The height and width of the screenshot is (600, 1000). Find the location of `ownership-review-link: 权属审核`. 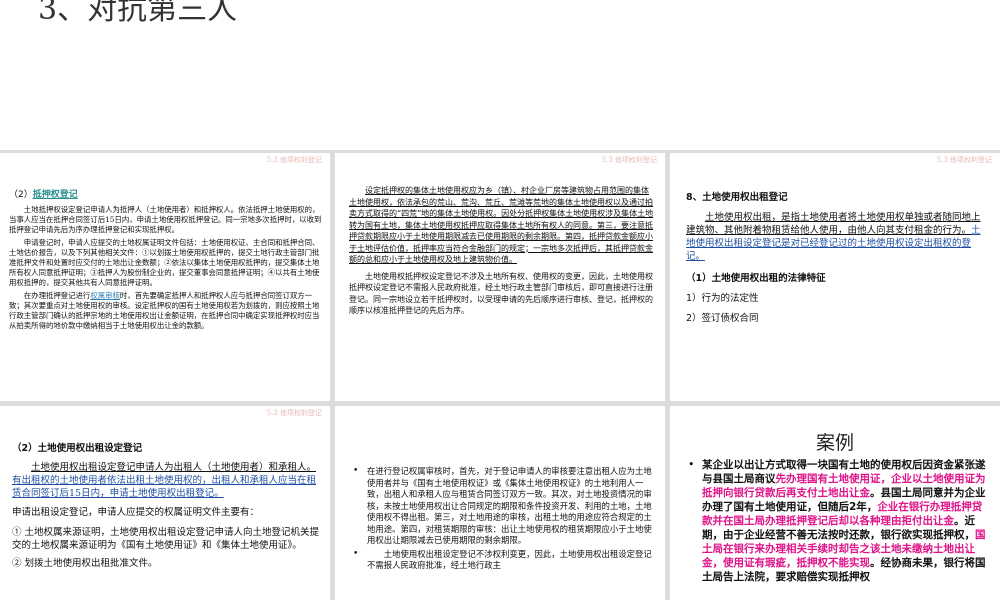

ownership-review-link: 权属审核 is located at coordinates (105, 295).